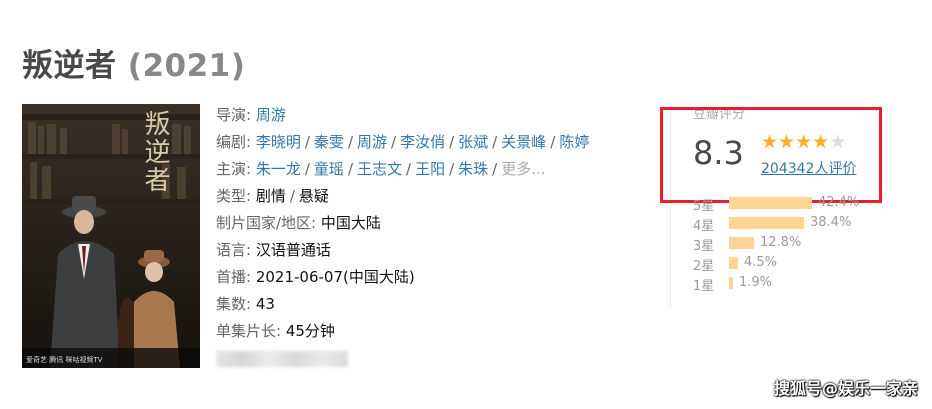 The height and width of the screenshot is (409, 932). Describe the element at coordinates (234, 277) in the screenshot. I see `premiere-label: 首播:` at that location.